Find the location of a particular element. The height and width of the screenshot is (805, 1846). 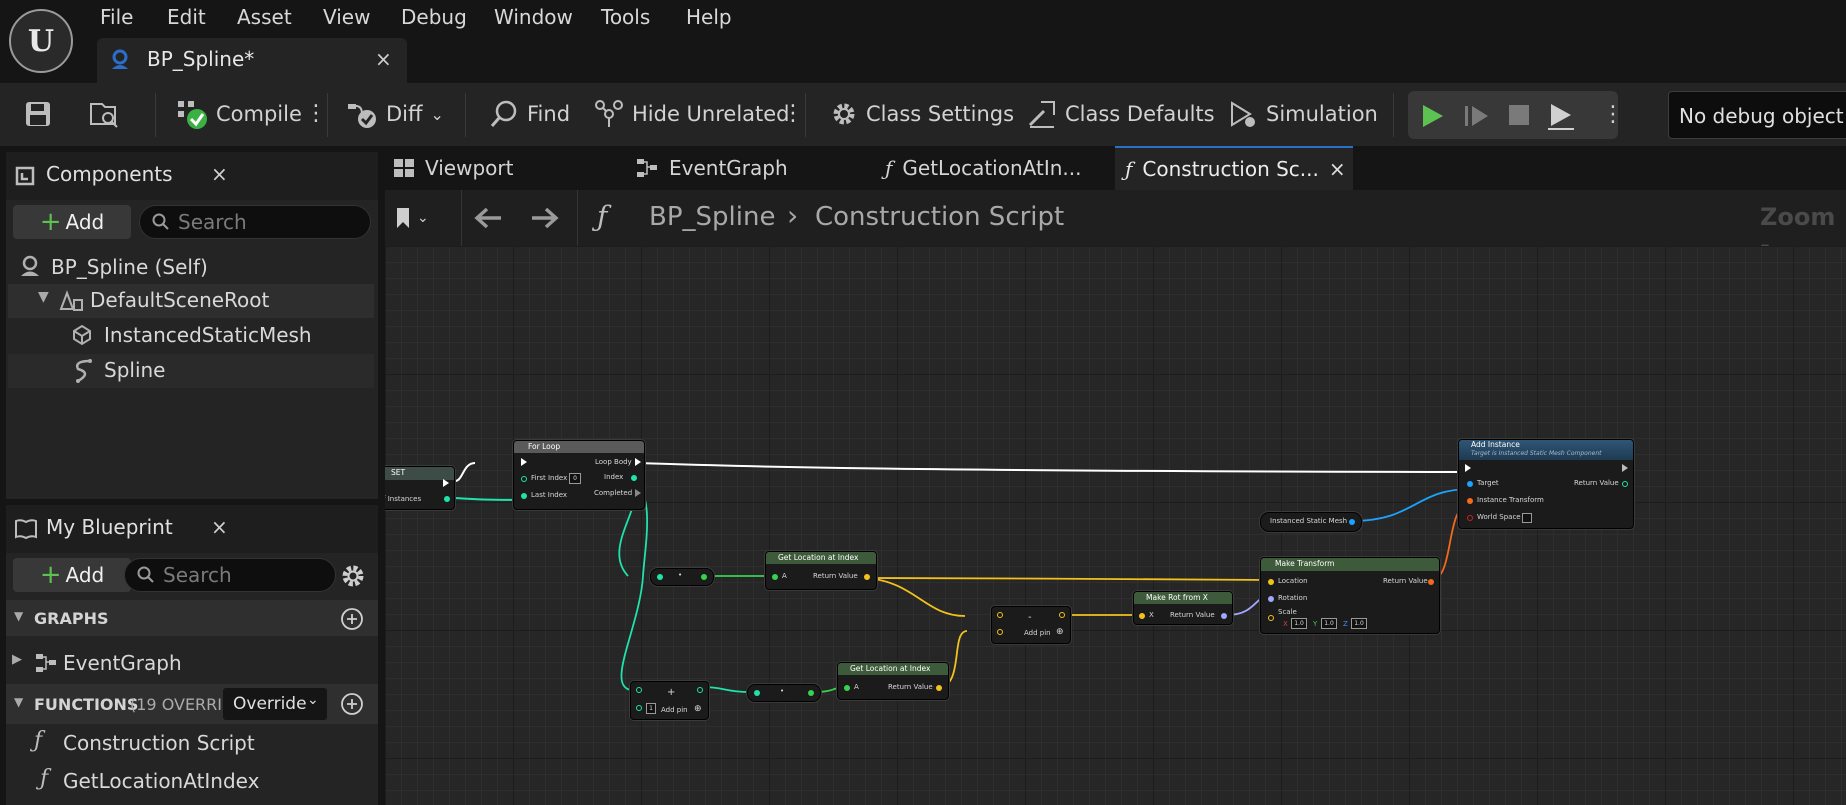

hide-unrelated-options-icon: ⋮ is located at coordinates (793, 114).